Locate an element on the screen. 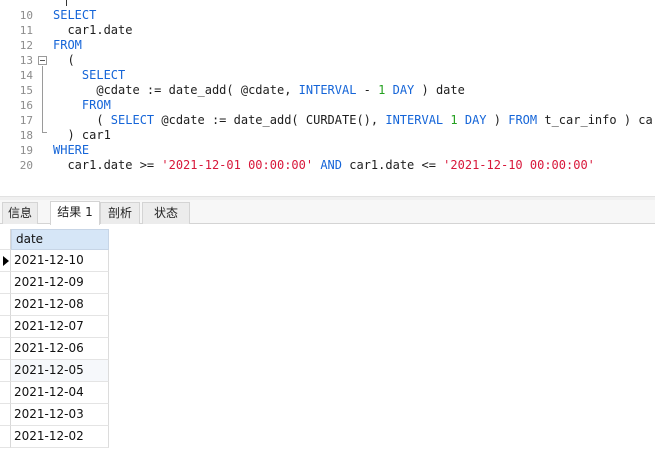  sql-keyword: WHERE is located at coordinates (71, 150).